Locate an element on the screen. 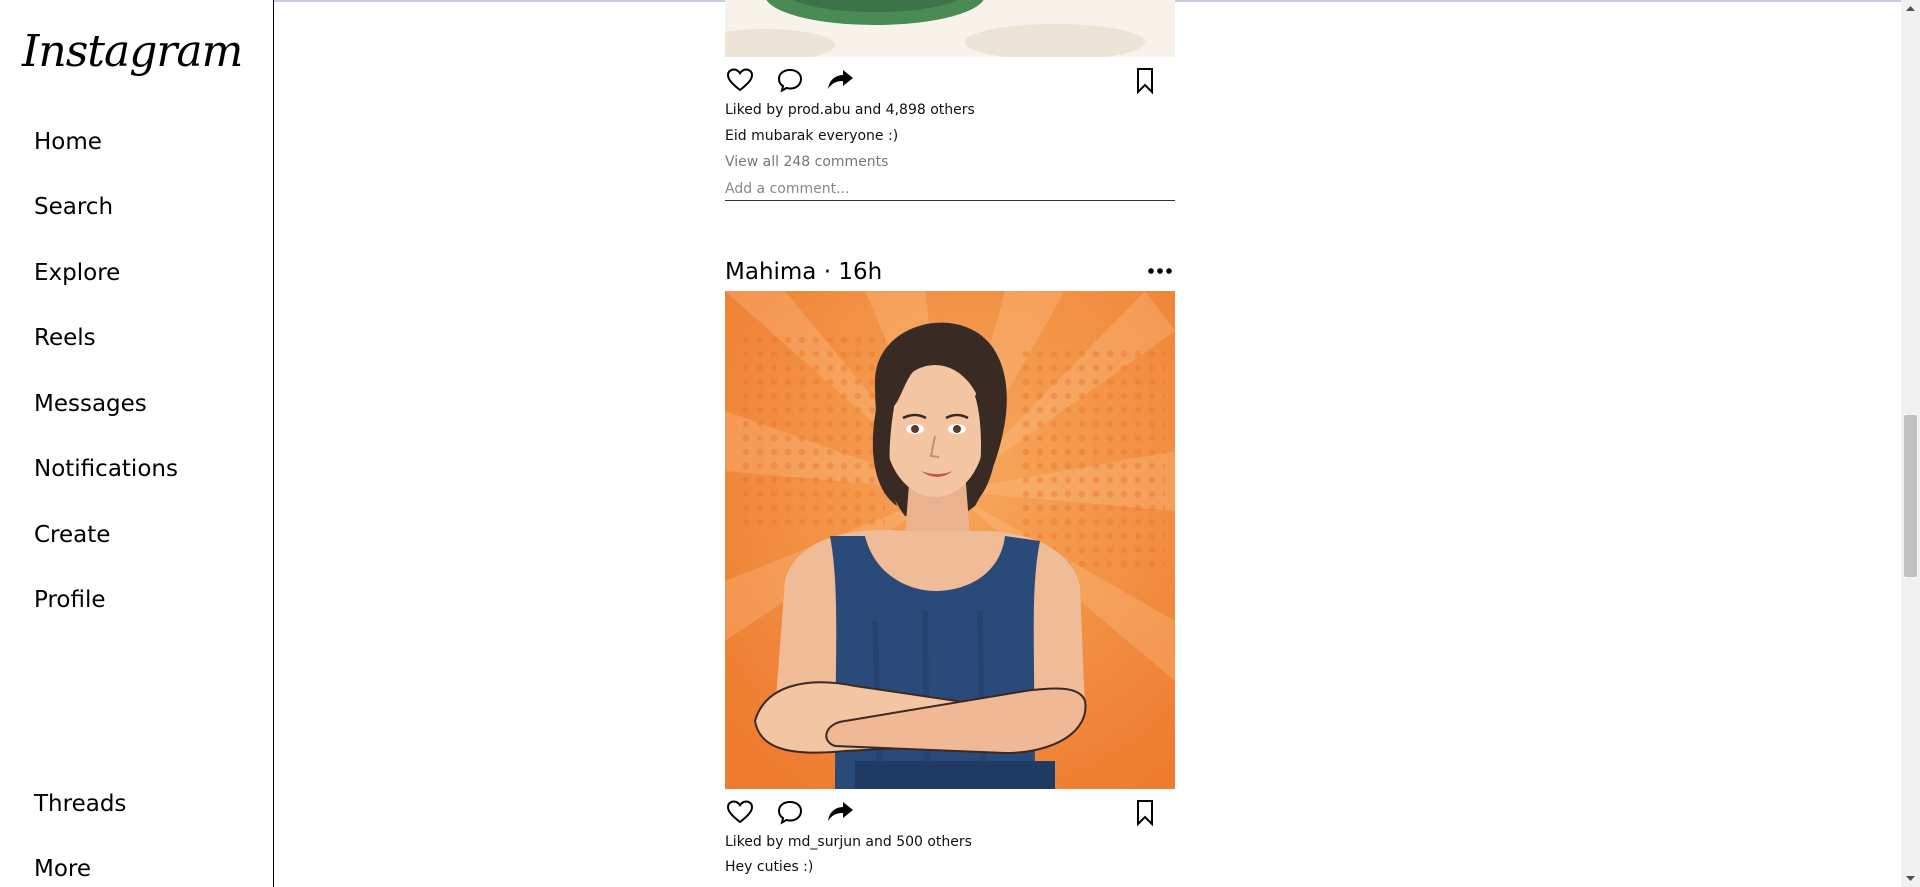 The image size is (1920, 887). post-header: Mahima · 16h is located at coordinates (950, 275).